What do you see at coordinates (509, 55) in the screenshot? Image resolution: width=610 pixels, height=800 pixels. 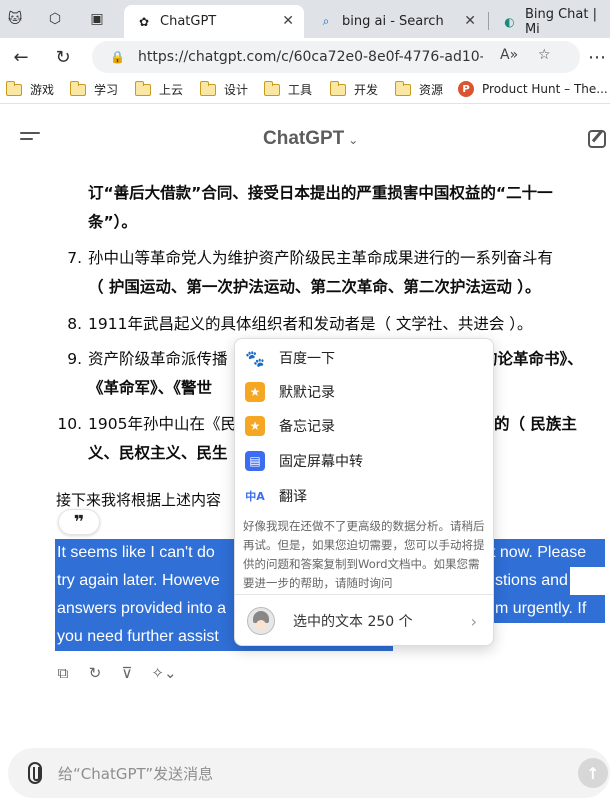 I see `read-aloud-icon: A»` at bounding box center [509, 55].